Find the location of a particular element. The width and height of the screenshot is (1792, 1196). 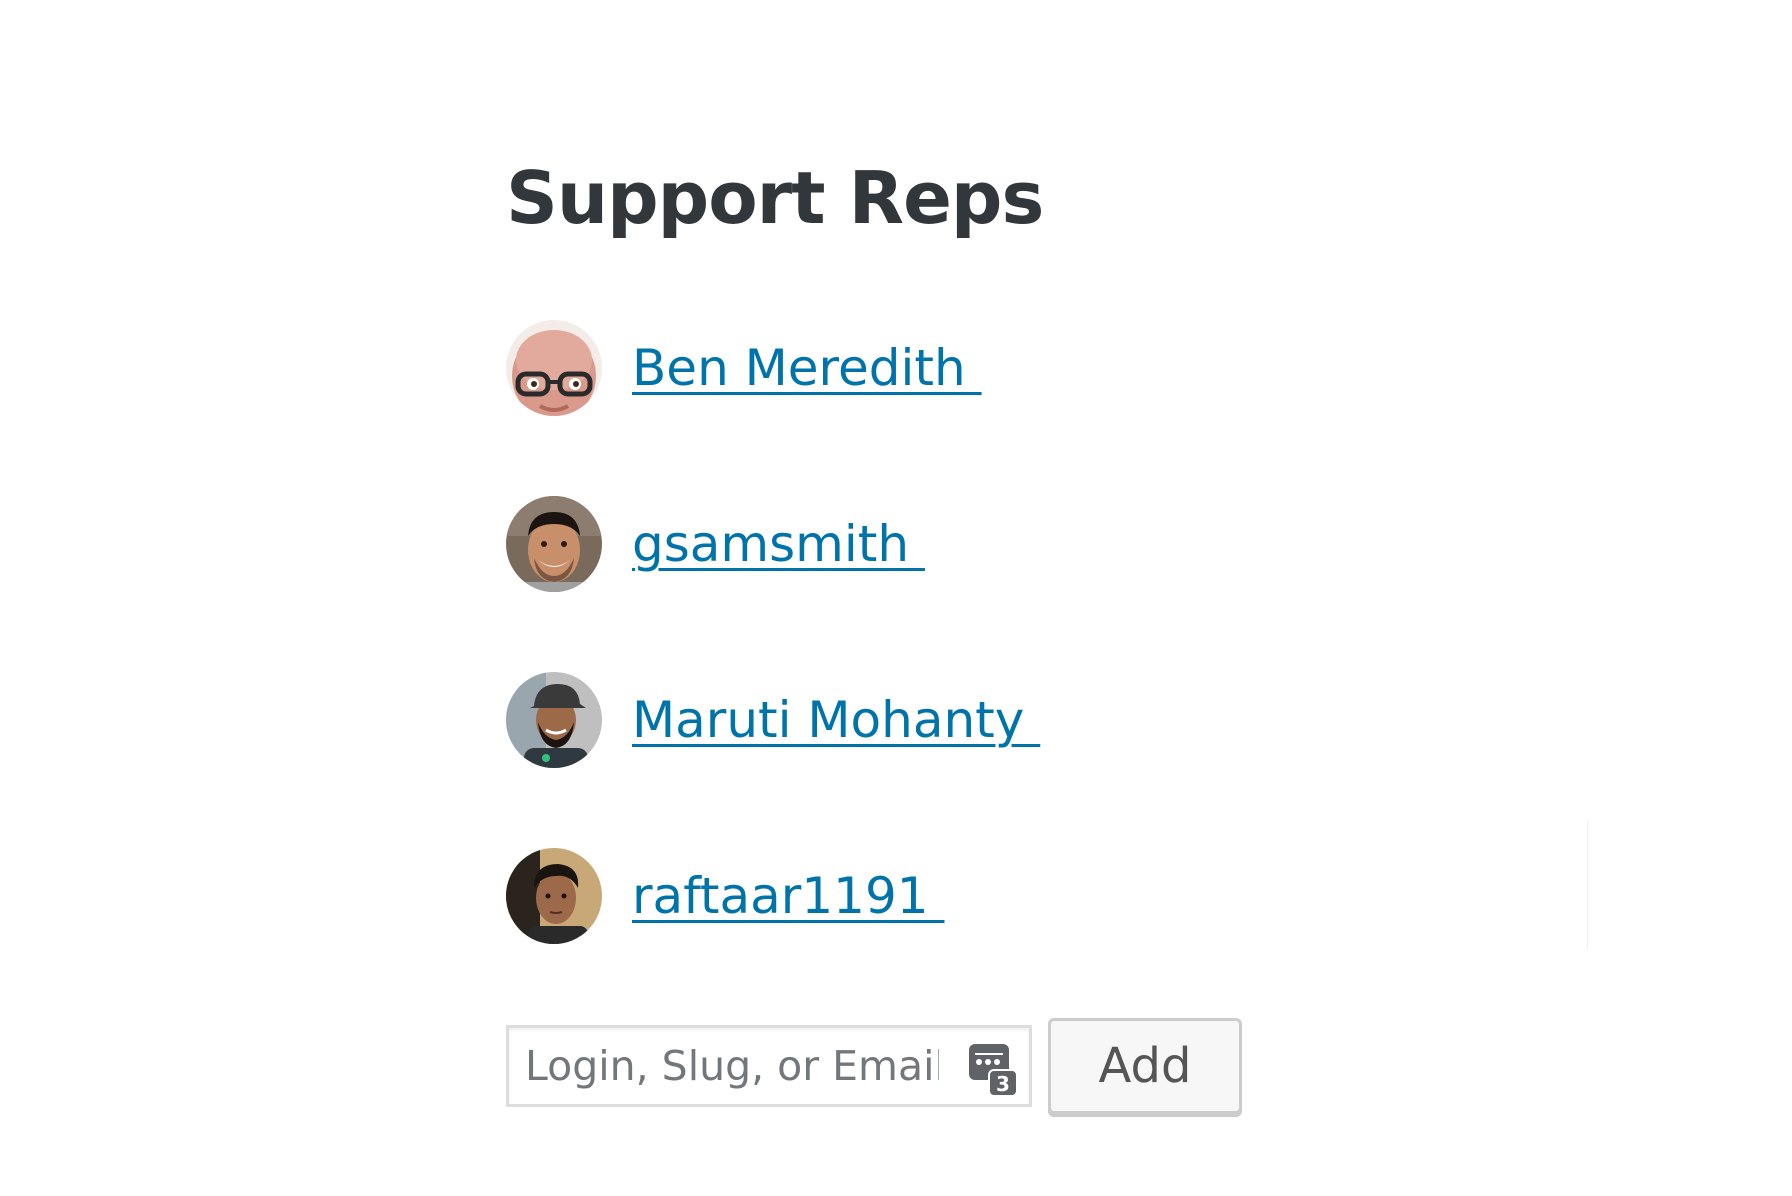

smiling-man-avatar-icon is located at coordinates (554, 544).